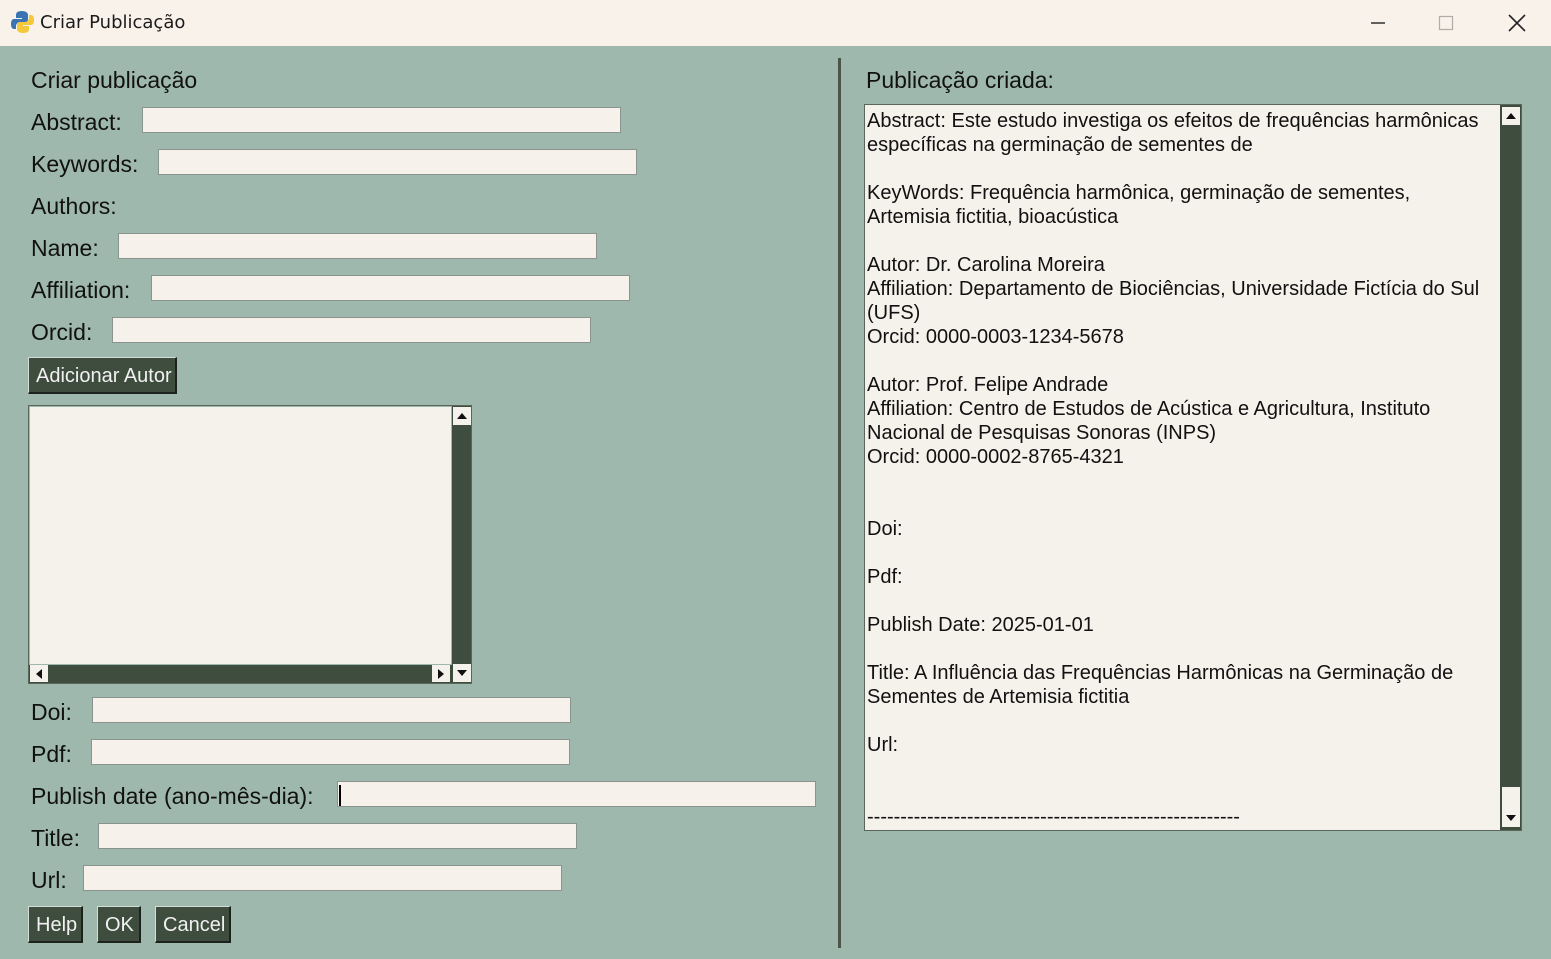 This screenshot has width=1551, height=959. I want to click on output-heading: Publicação criada:, so click(960, 80).